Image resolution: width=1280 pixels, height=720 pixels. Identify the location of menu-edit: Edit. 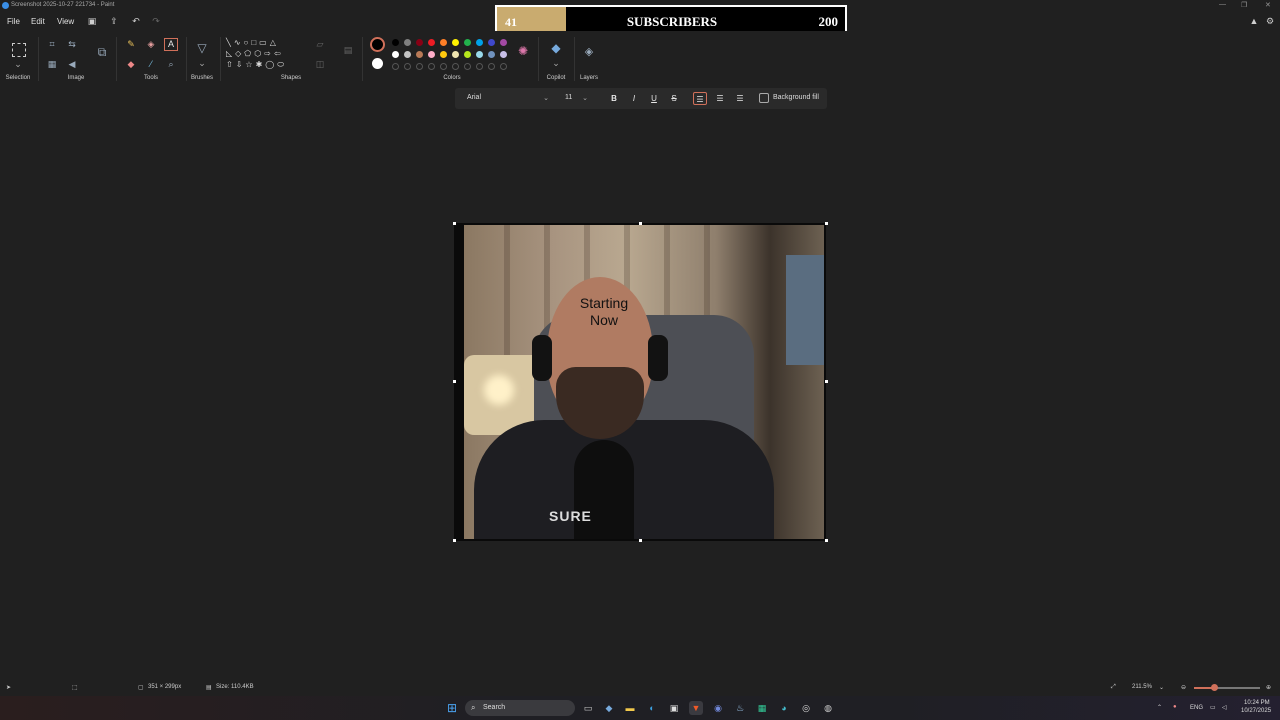
(38, 21).